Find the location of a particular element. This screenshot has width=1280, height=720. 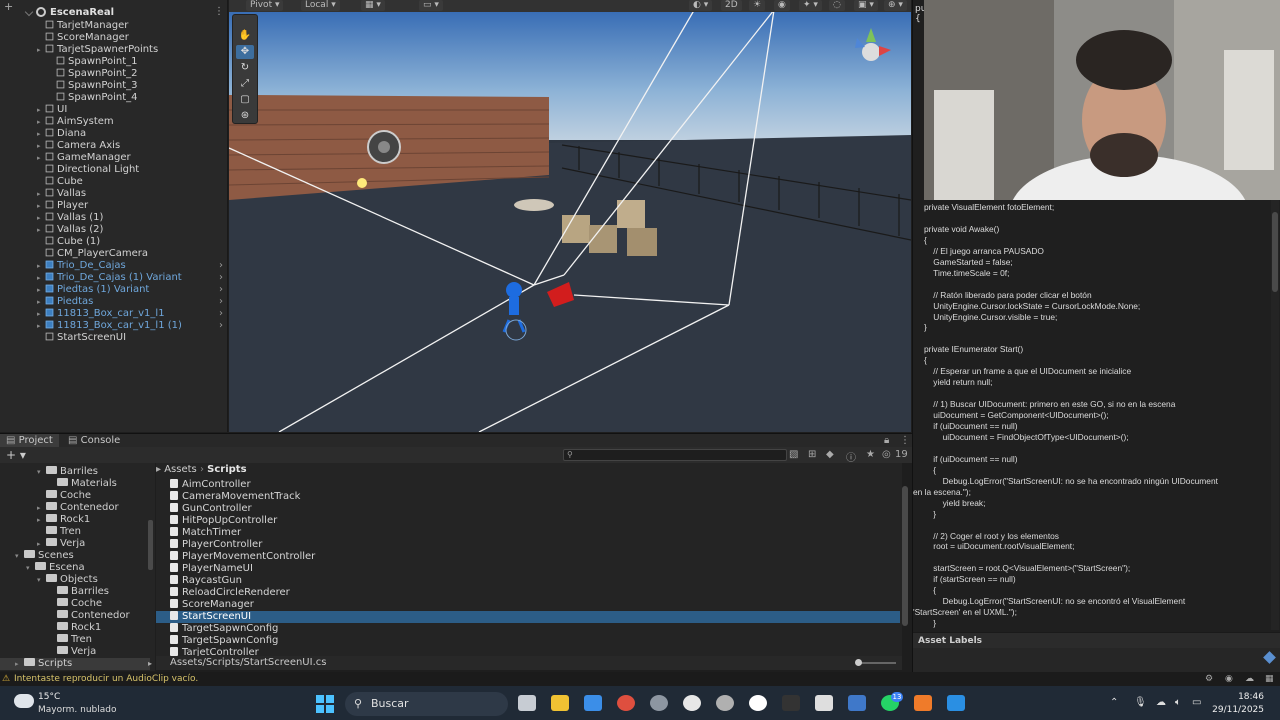

store-icon is located at coordinates (593, 703).